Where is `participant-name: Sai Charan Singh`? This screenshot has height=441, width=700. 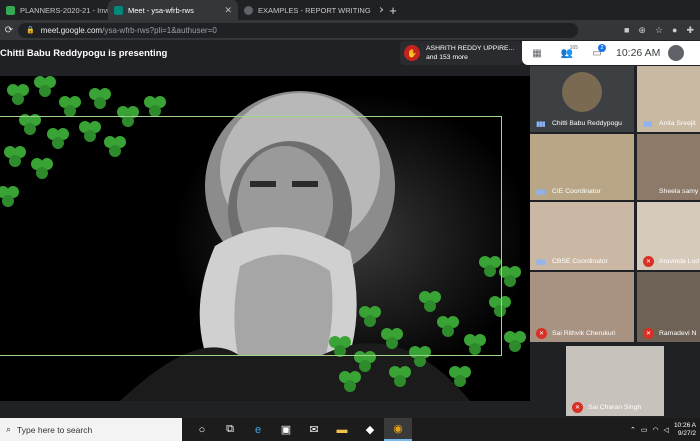 participant-name: Sai Charan Singh is located at coordinates (615, 407).